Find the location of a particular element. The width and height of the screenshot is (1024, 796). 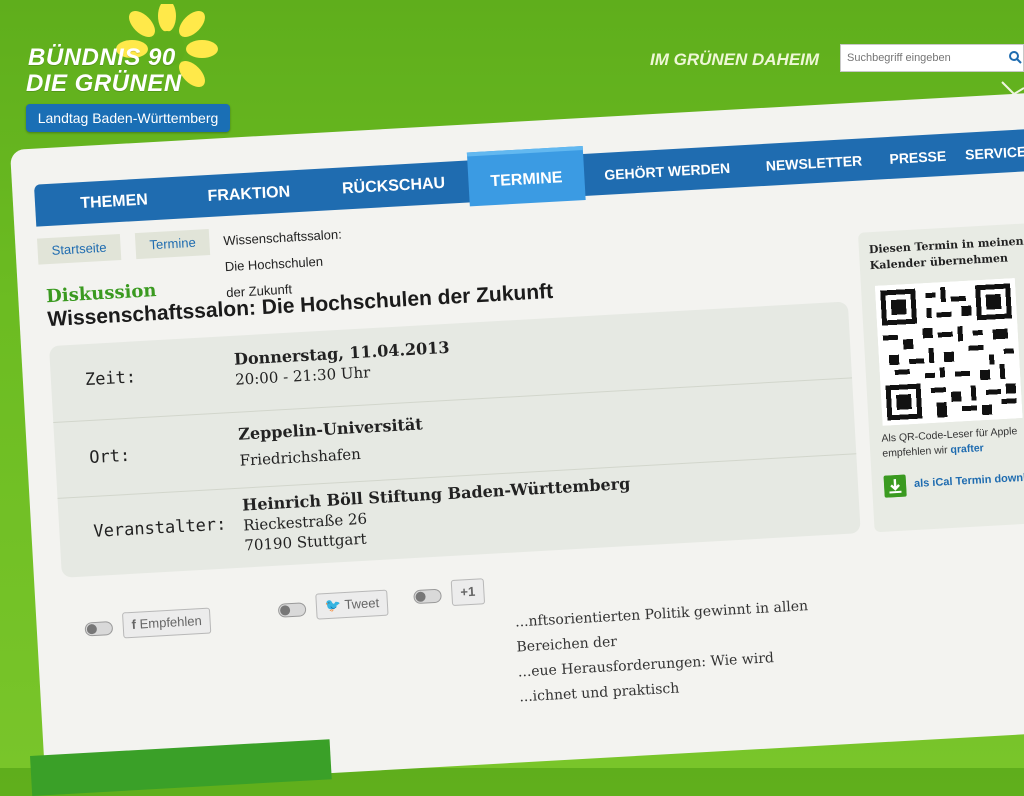

ort-name: Zeppelin-Universität is located at coordinates (330, 429).